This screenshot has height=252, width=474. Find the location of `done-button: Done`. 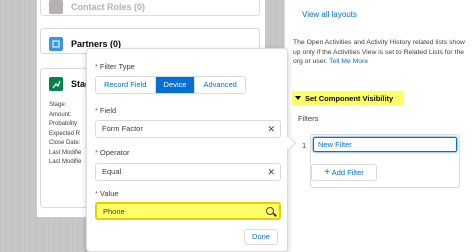

done-button: Done is located at coordinates (261, 237).